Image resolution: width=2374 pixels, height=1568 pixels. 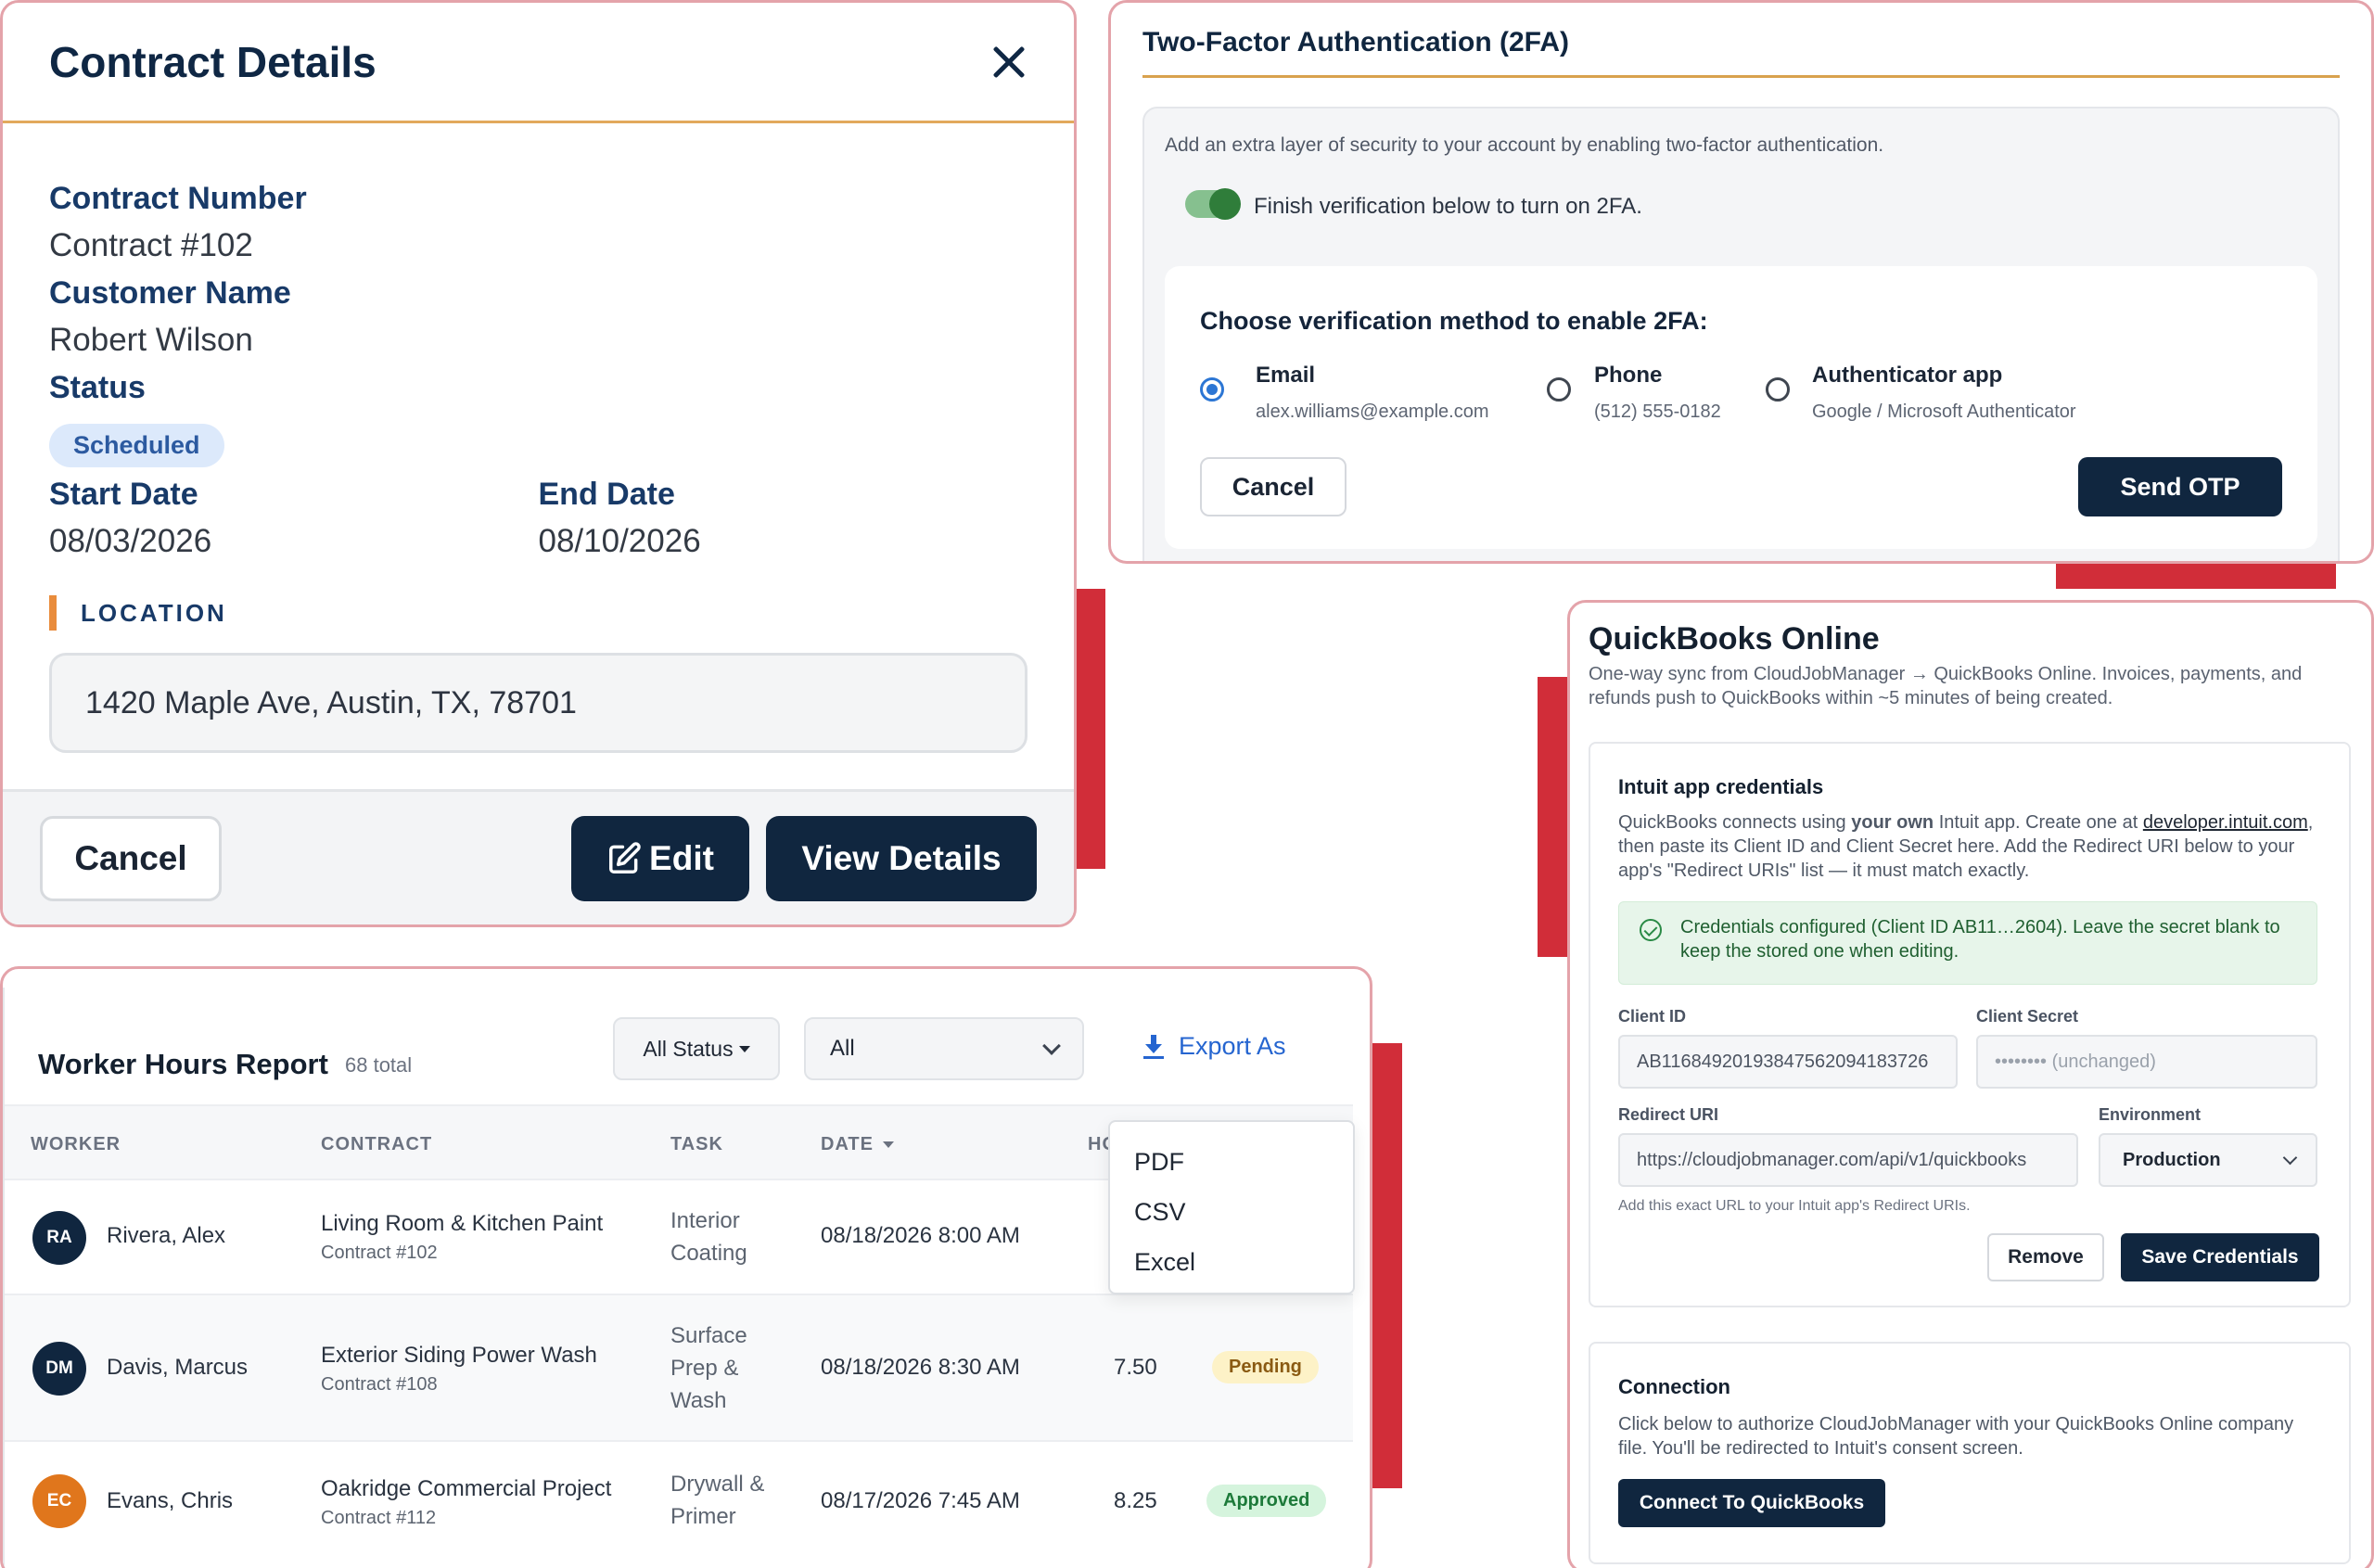 I want to click on email-option-title: Email, so click(x=1286, y=375).